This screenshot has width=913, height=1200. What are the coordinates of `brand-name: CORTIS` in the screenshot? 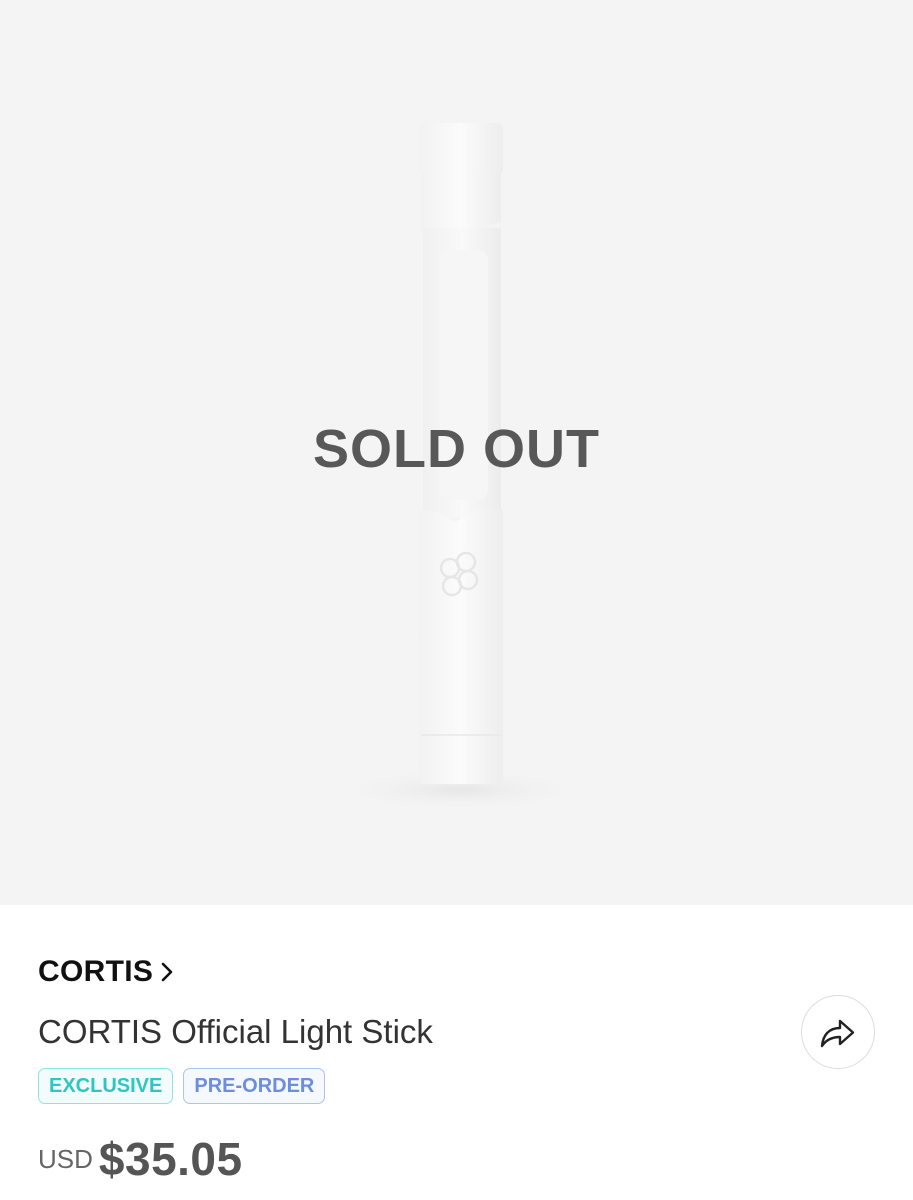 It's located at (96, 971).